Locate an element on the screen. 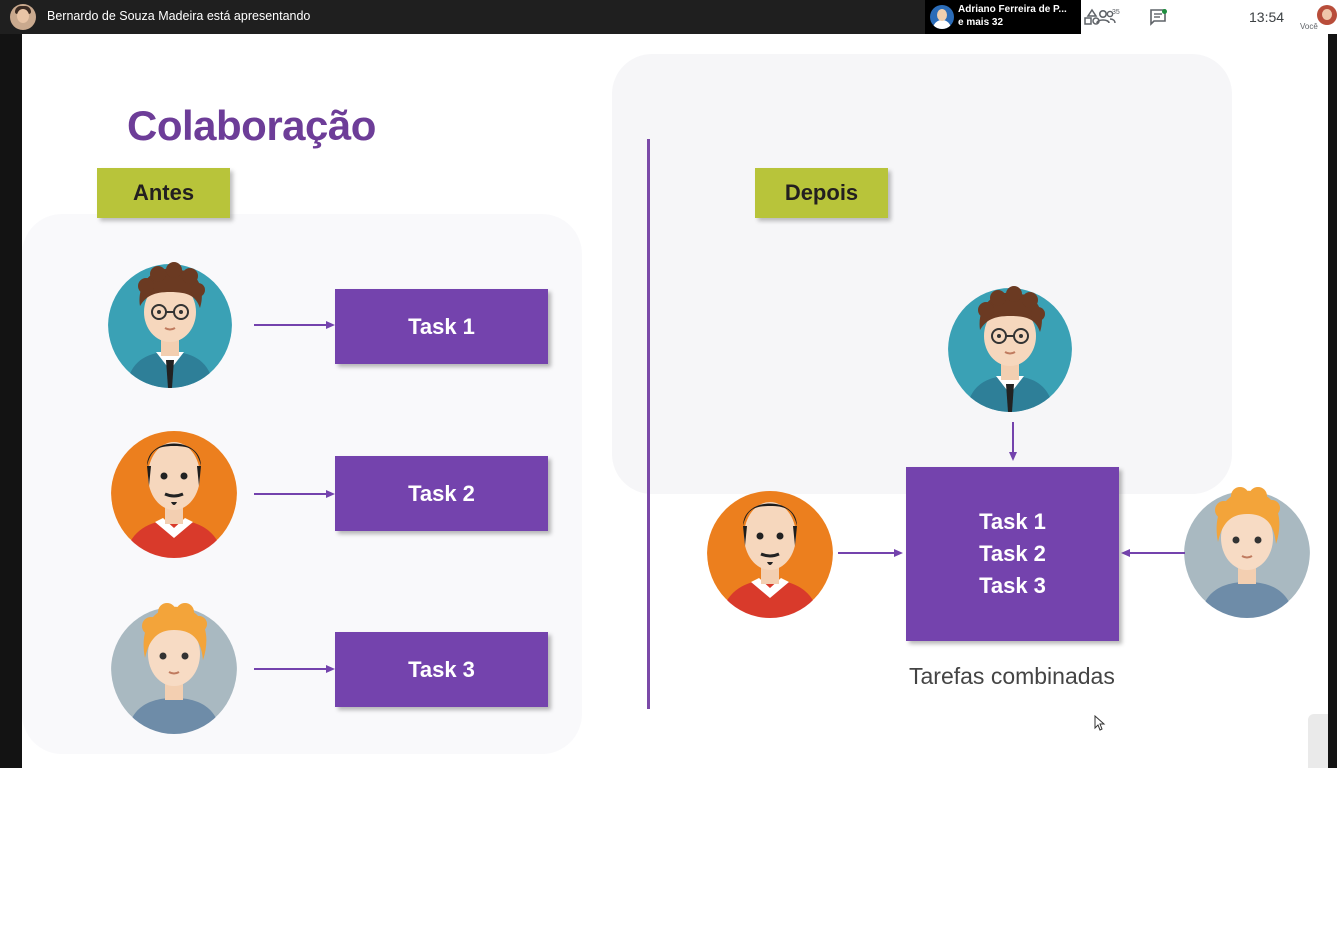 The width and height of the screenshot is (1337, 931). section-divider is located at coordinates (648, 424).